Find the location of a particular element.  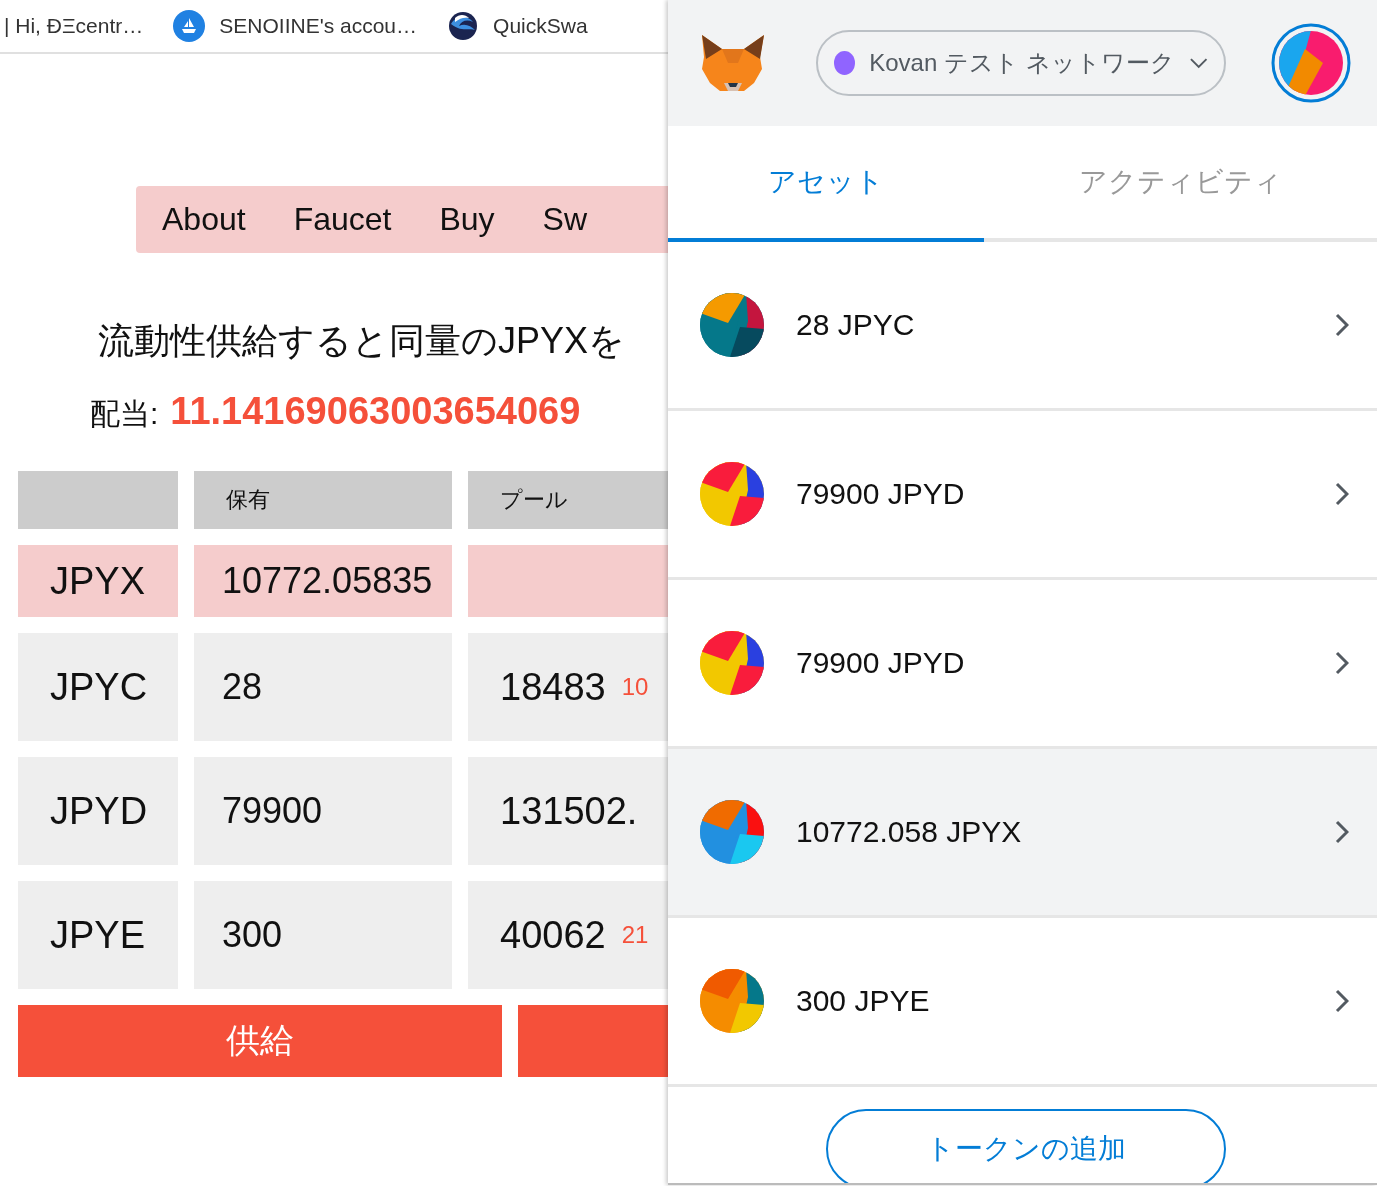

status-dot-icon is located at coordinates (845, 63).